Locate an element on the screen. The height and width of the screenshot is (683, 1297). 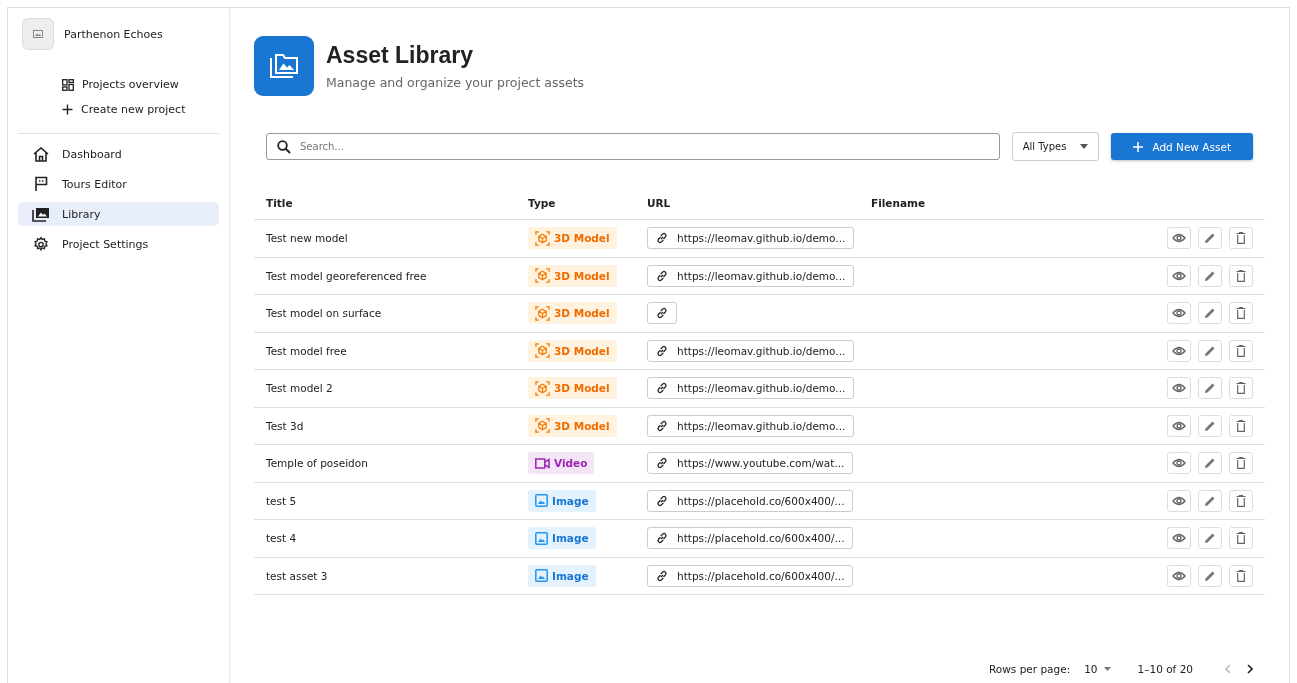
dropdown-caret-icon is located at coordinates (1084, 146).